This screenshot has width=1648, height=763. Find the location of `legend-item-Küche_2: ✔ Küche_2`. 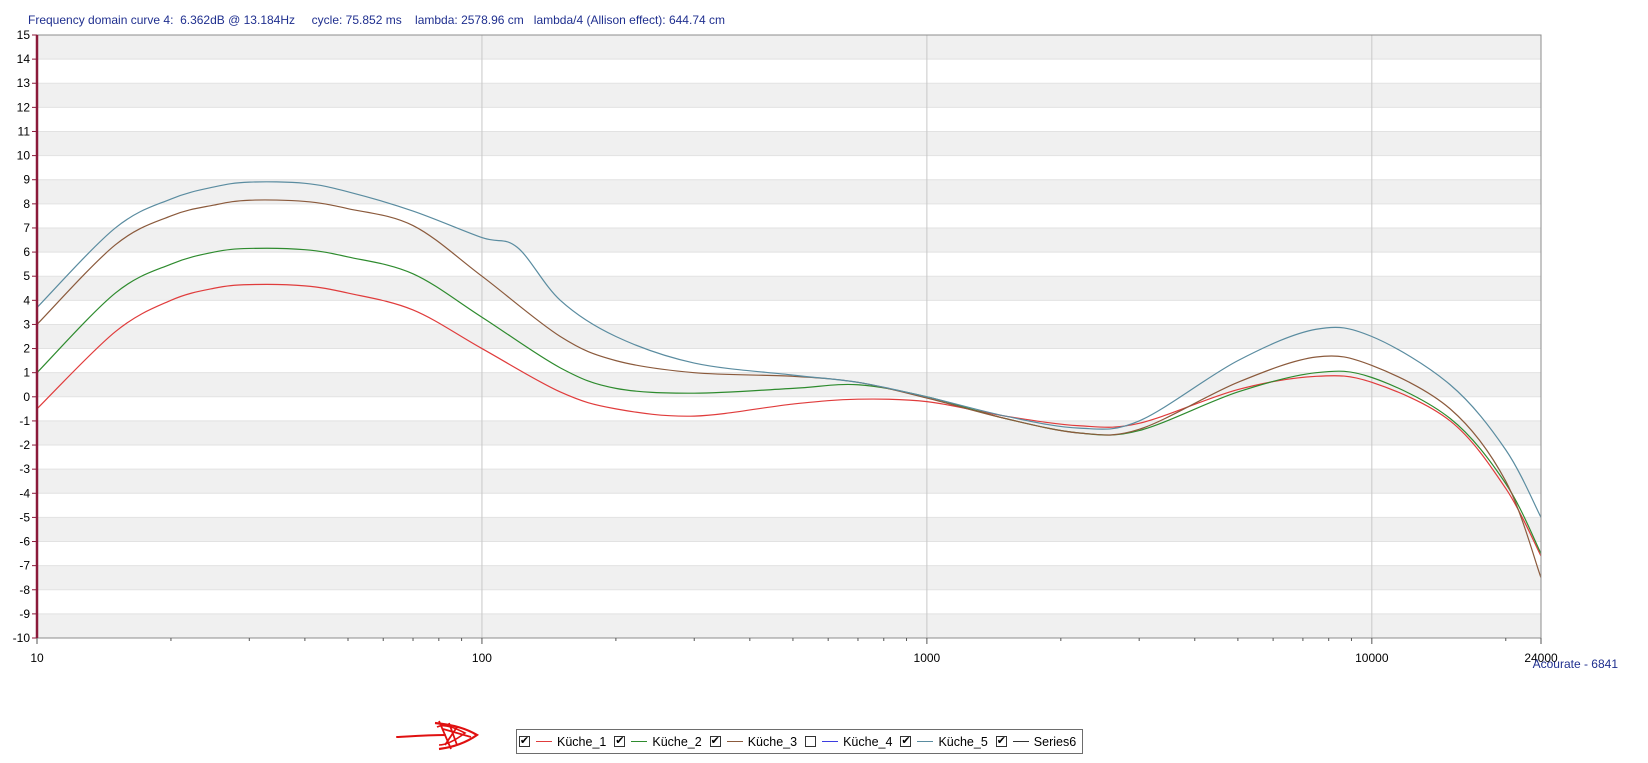

legend-item-Küche_2: ✔ Küche_2 is located at coordinates (658, 741).